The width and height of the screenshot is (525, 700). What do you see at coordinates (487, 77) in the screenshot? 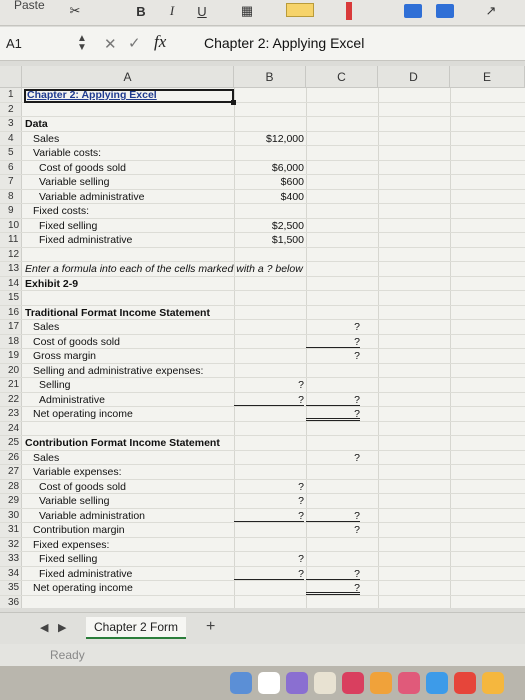
I see `column-header-e: E` at bounding box center [487, 77].